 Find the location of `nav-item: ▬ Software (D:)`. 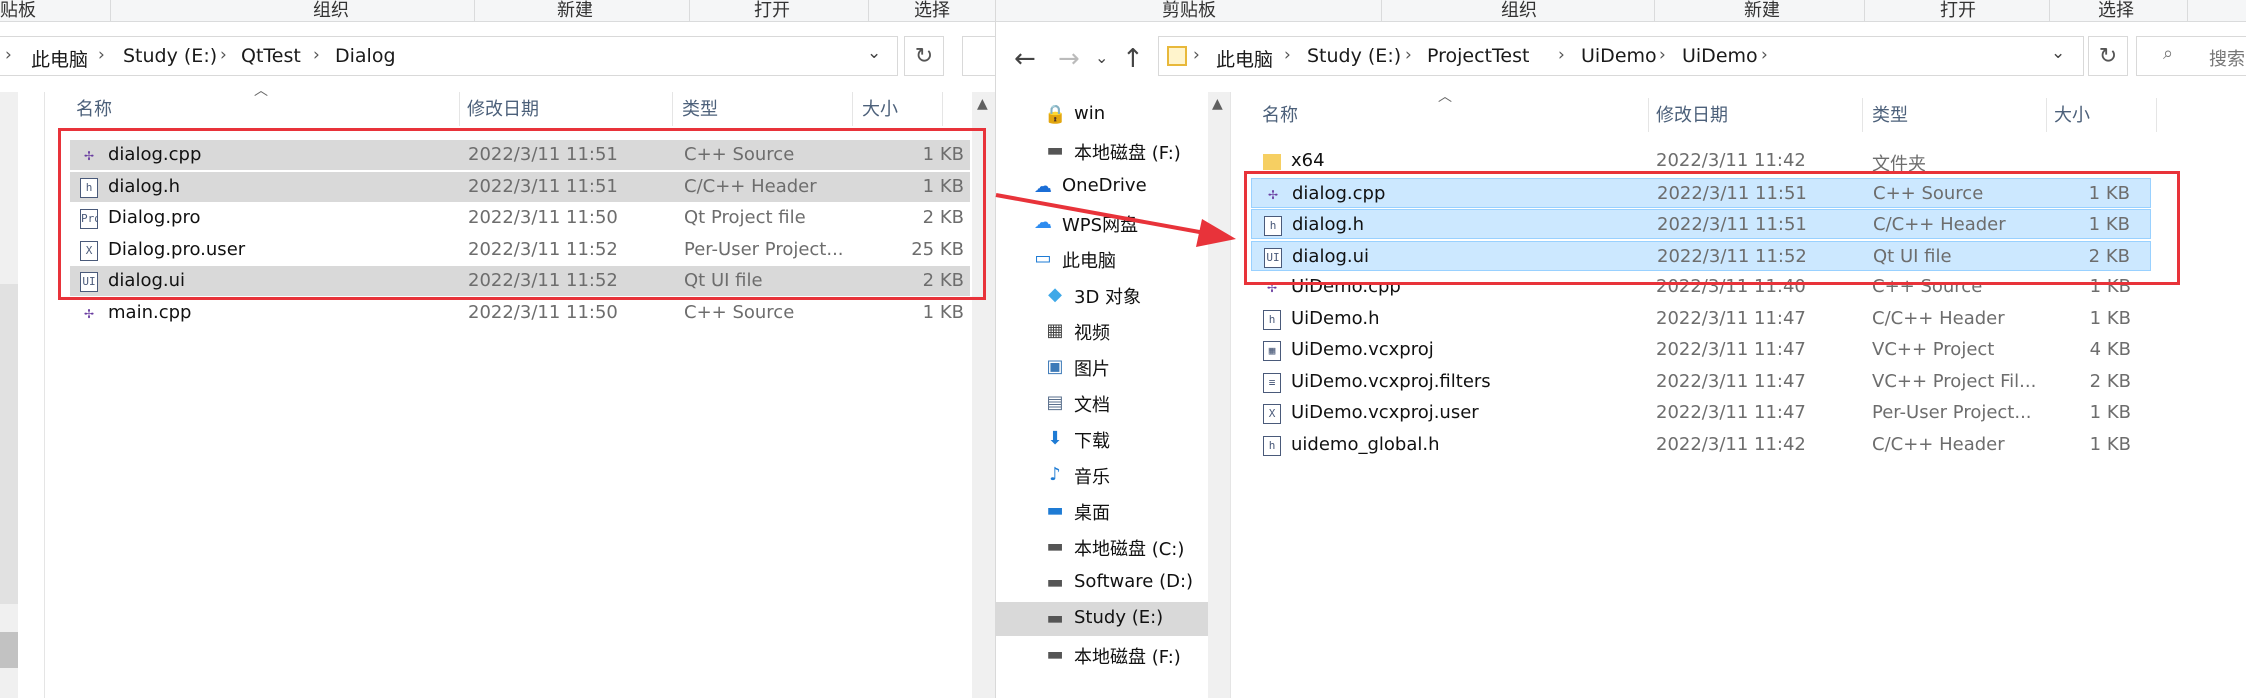

nav-item: ▬ Software (D:) is located at coordinates (1102, 583).